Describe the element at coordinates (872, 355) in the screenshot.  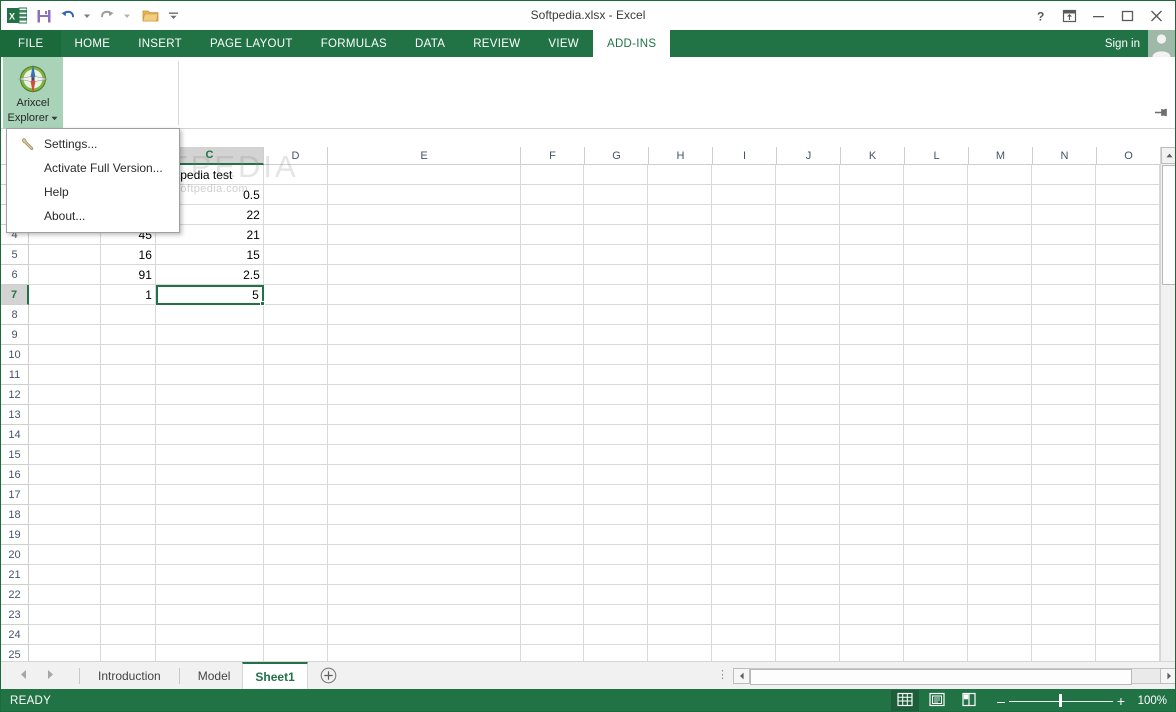
I see `cell-K10` at that location.